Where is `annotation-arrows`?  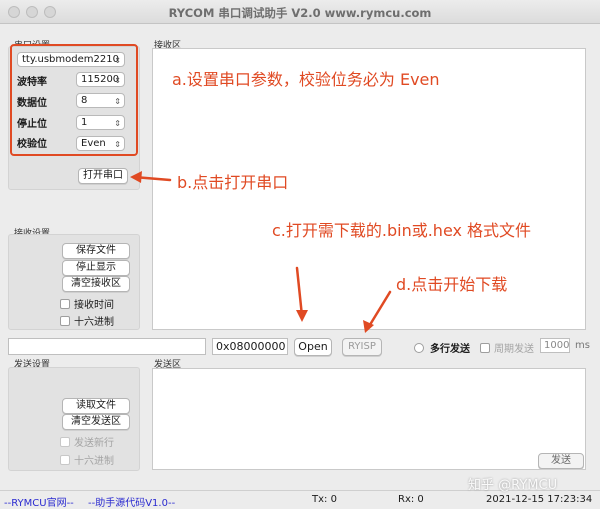
annotation-arrows is located at coordinates (261, 252).